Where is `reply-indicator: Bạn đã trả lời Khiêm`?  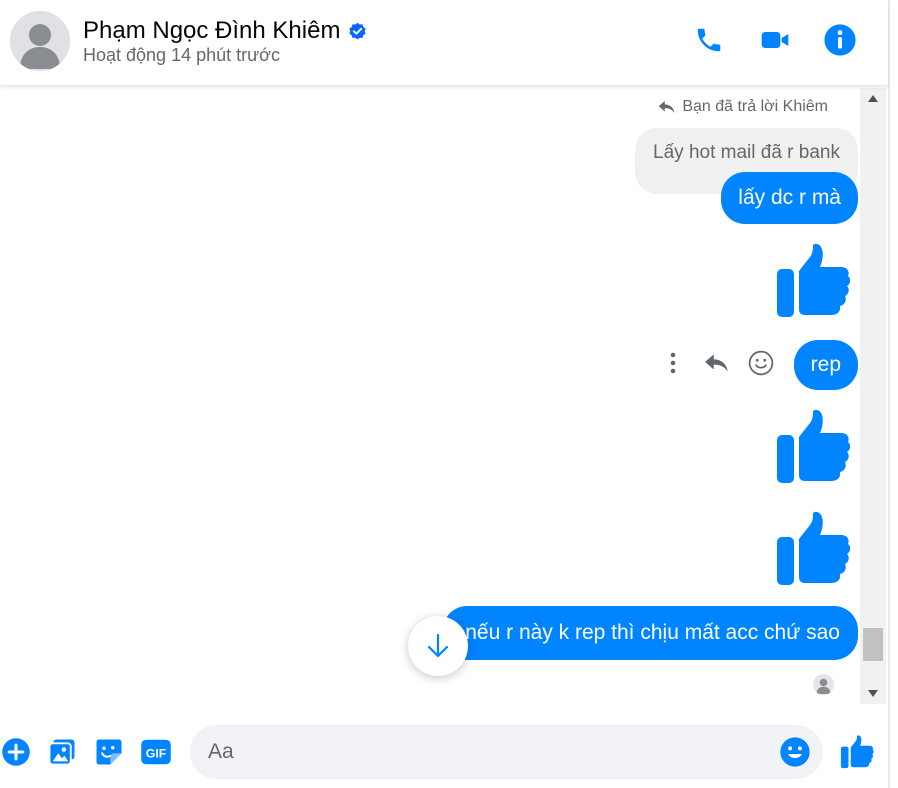
reply-indicator: Bạn đã trả lời Khiêm is located at coordinates (743, 107).